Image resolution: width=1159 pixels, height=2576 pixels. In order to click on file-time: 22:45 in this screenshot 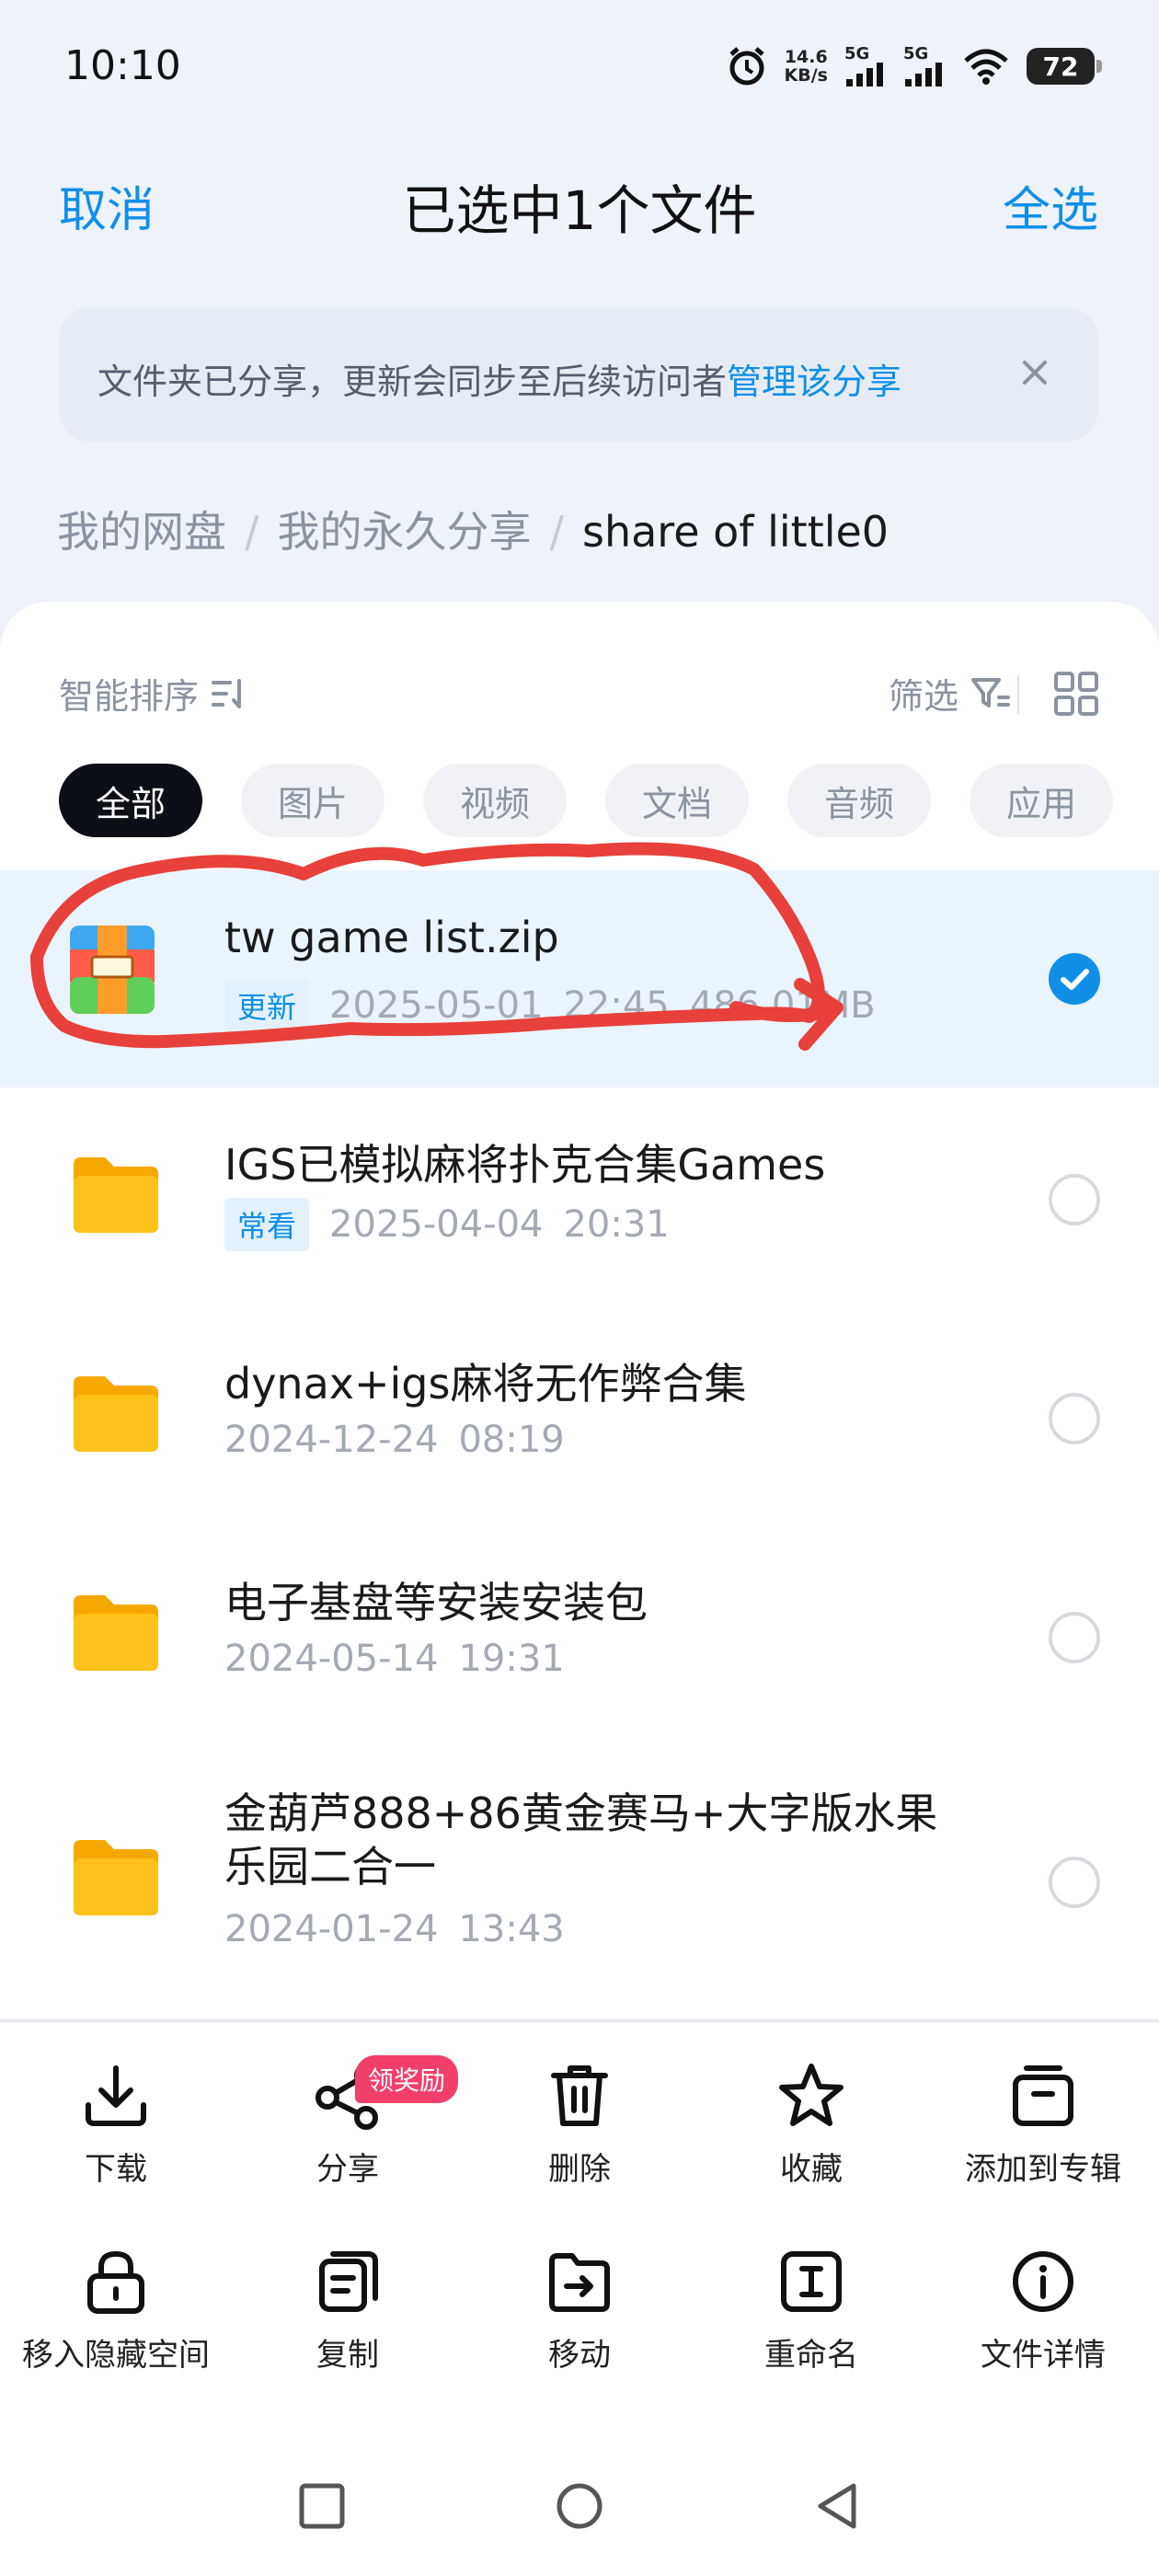, I will do `click(616, 1005)`.